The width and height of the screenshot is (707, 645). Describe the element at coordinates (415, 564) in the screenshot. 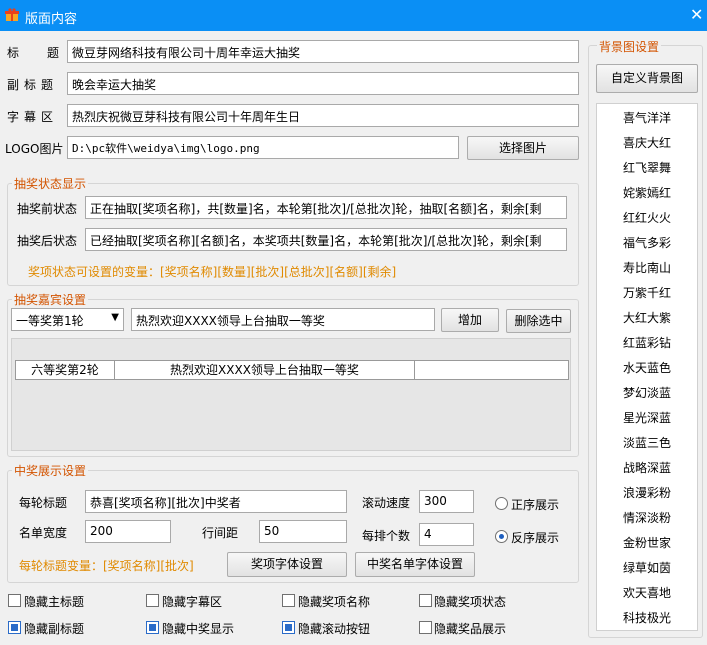

I see `winner-font-button: 中奖名单字体设置` at that location.